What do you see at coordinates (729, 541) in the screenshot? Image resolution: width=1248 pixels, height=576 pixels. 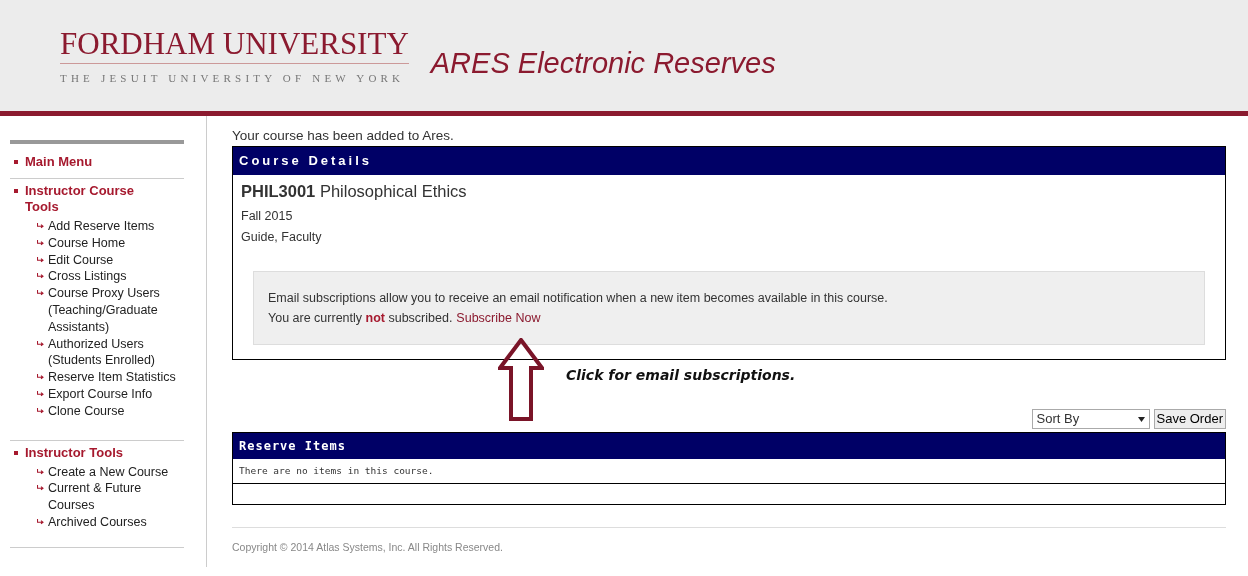 I see `copyright-text: Copyright © 2014 Atlas Systems, Inc. All Rights Reserved.` at bounding box center [729, 541].